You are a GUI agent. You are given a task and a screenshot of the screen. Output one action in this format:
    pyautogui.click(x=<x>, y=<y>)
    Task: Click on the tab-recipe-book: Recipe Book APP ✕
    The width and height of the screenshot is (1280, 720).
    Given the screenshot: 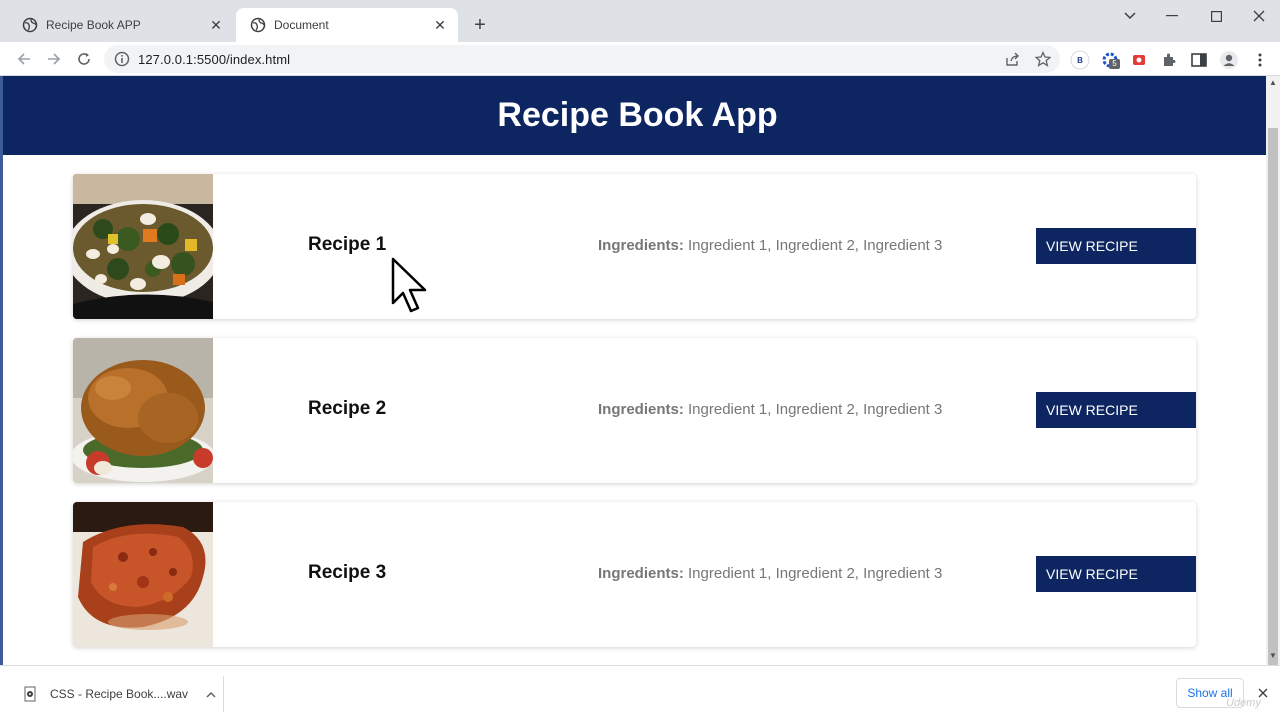 What is the action you would take?
    pyautogui.click(x=121, y=25)
    